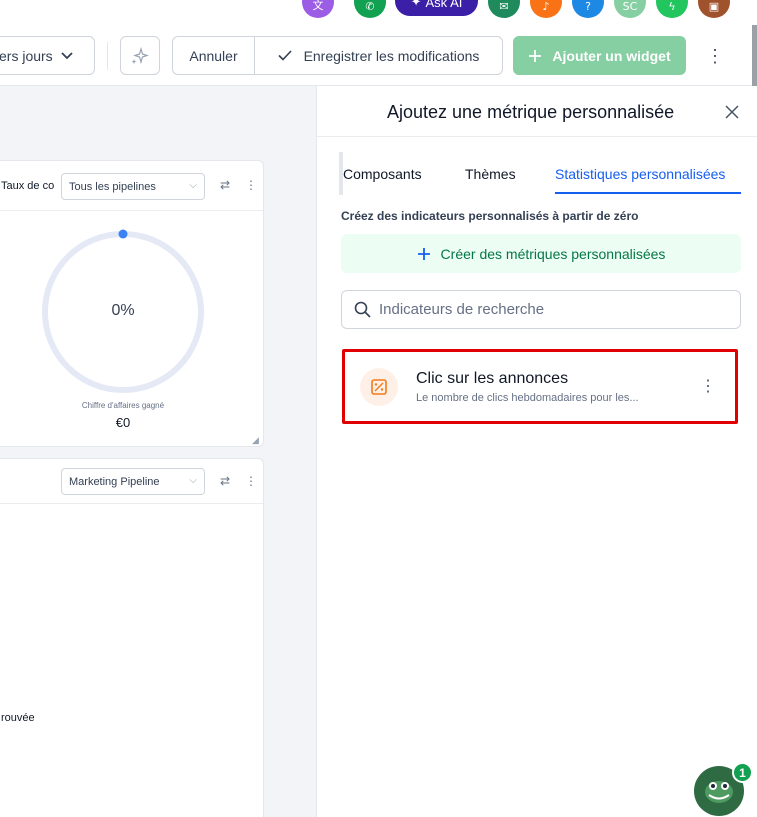  I want to click on add-widget-button: Ajouter un widget, so click(599, 55).